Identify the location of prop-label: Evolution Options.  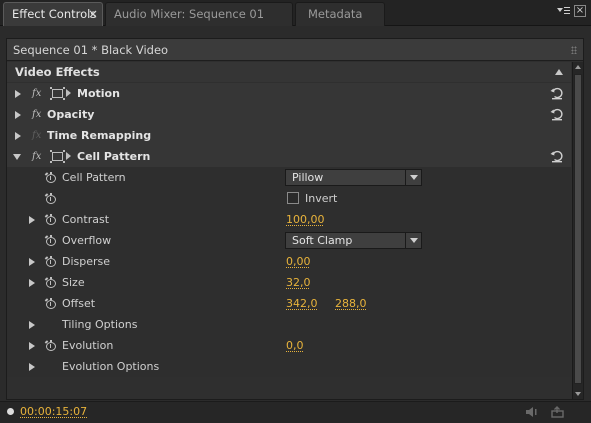
(111, 366).